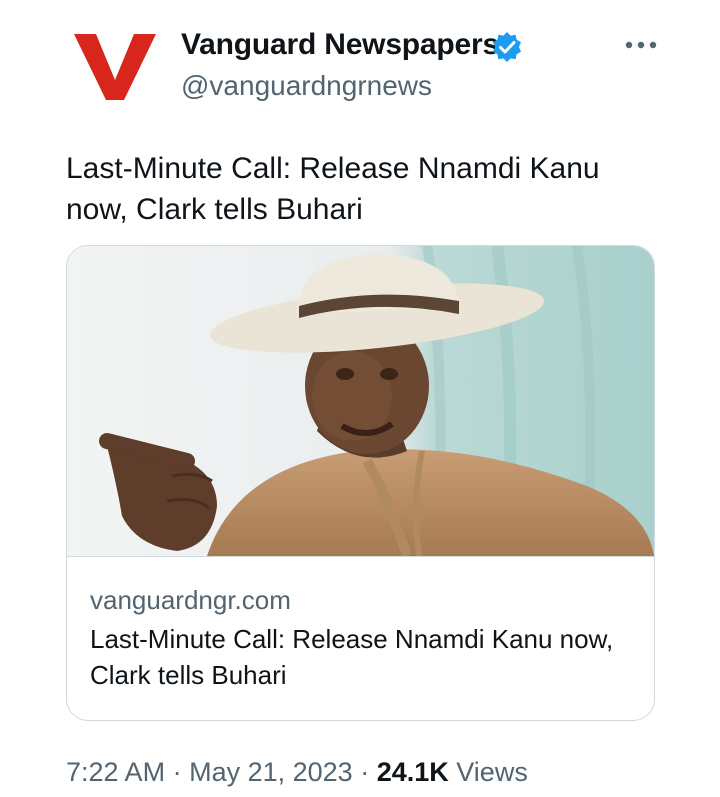  I want to click on tweet-date: May 21, 2023, so click(271, 772).